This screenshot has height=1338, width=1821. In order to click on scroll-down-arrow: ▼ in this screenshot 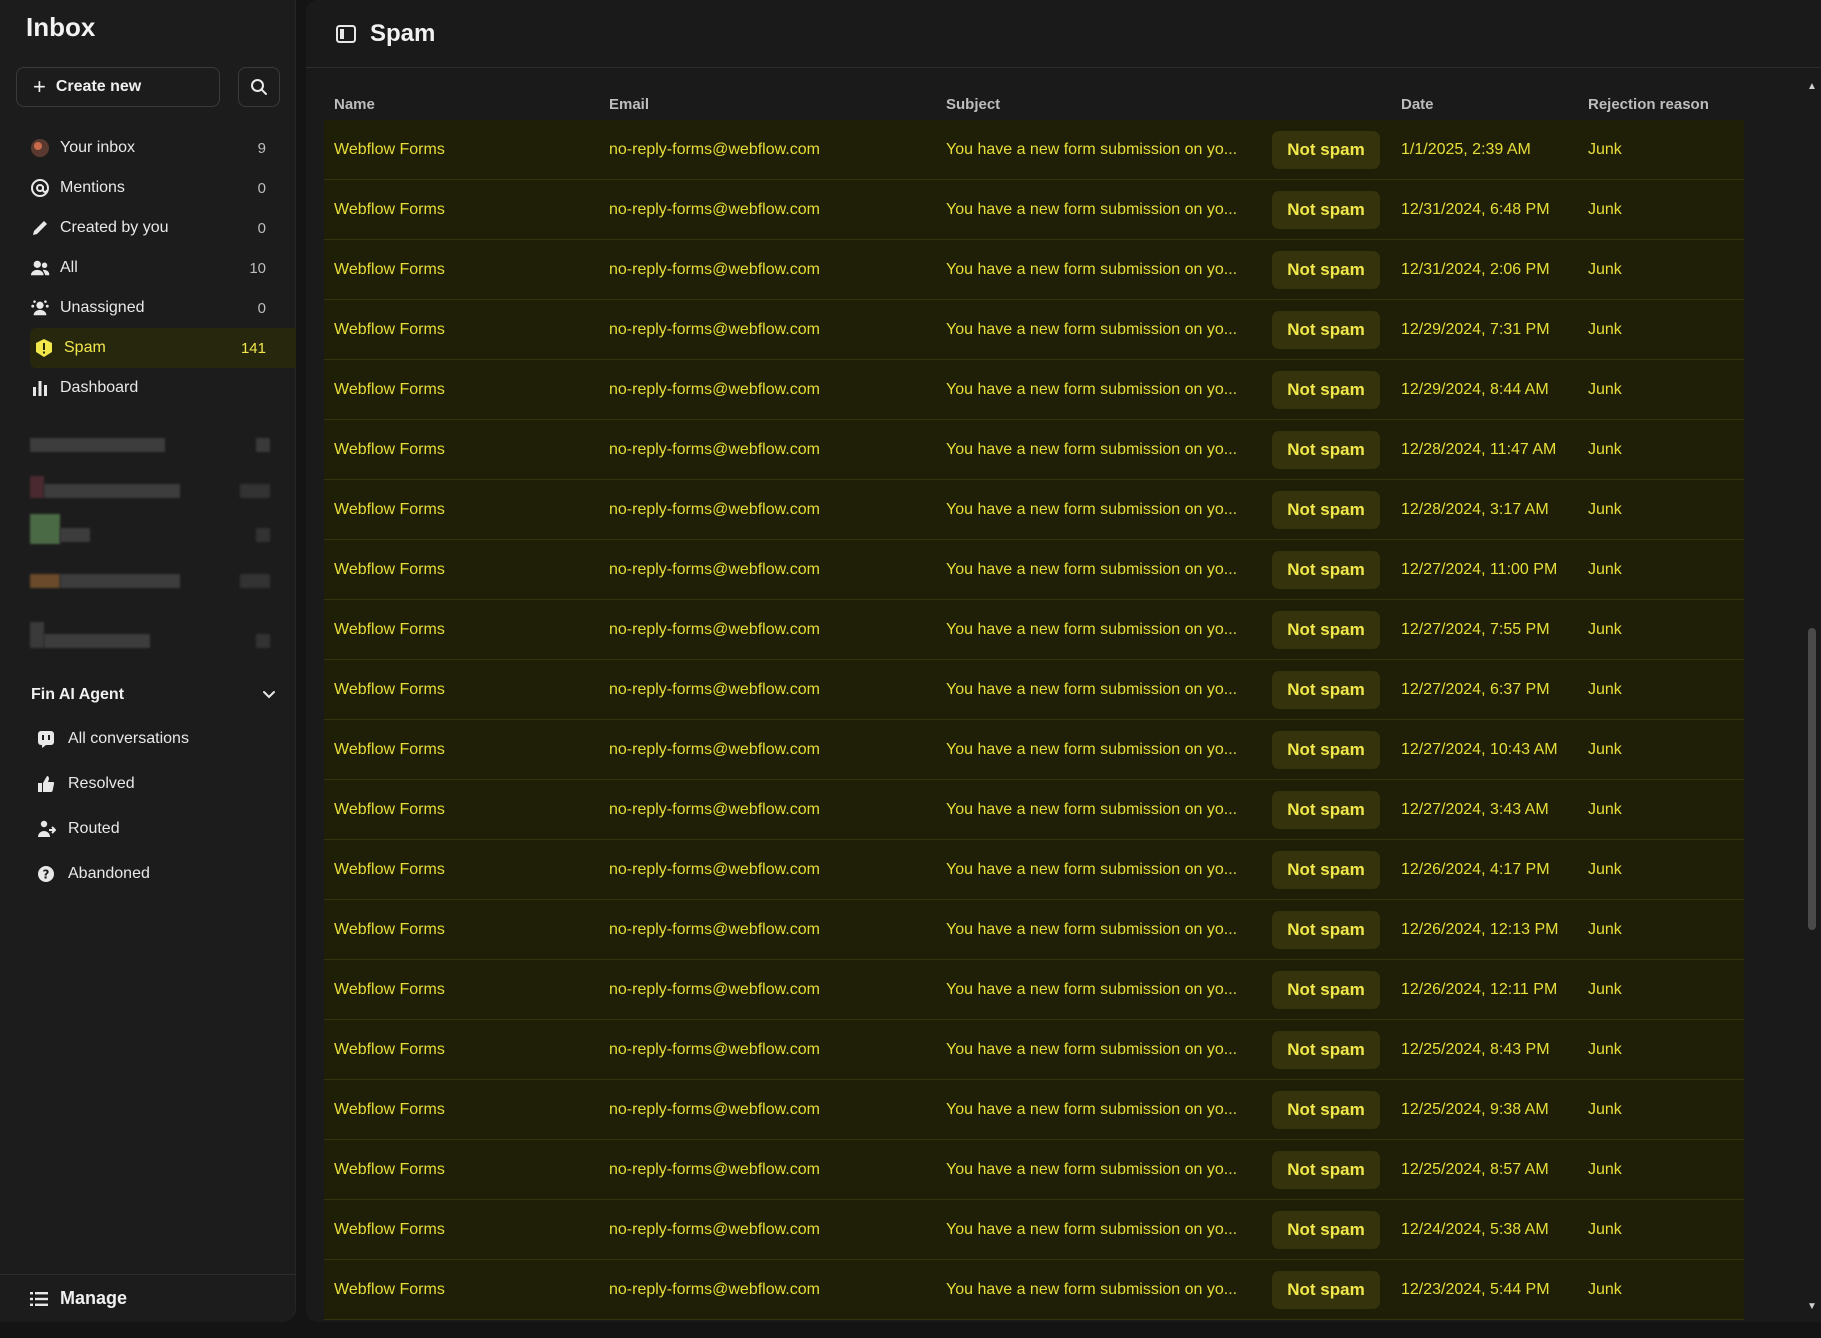, I will do `click(1812, 1307)`.